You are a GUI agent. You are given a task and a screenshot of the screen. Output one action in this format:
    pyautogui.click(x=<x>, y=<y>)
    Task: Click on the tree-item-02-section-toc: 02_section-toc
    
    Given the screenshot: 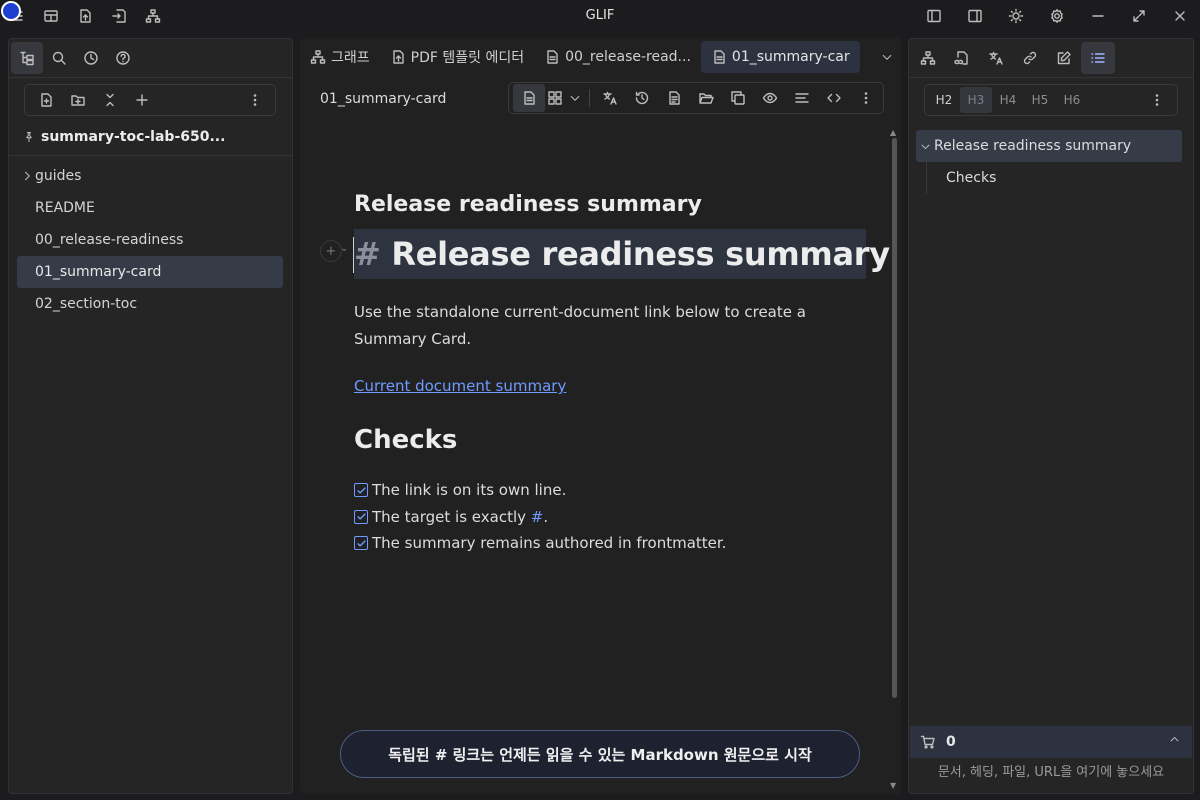 What is the action you would take?
    pyautogui.click(x=150, y=304)
    